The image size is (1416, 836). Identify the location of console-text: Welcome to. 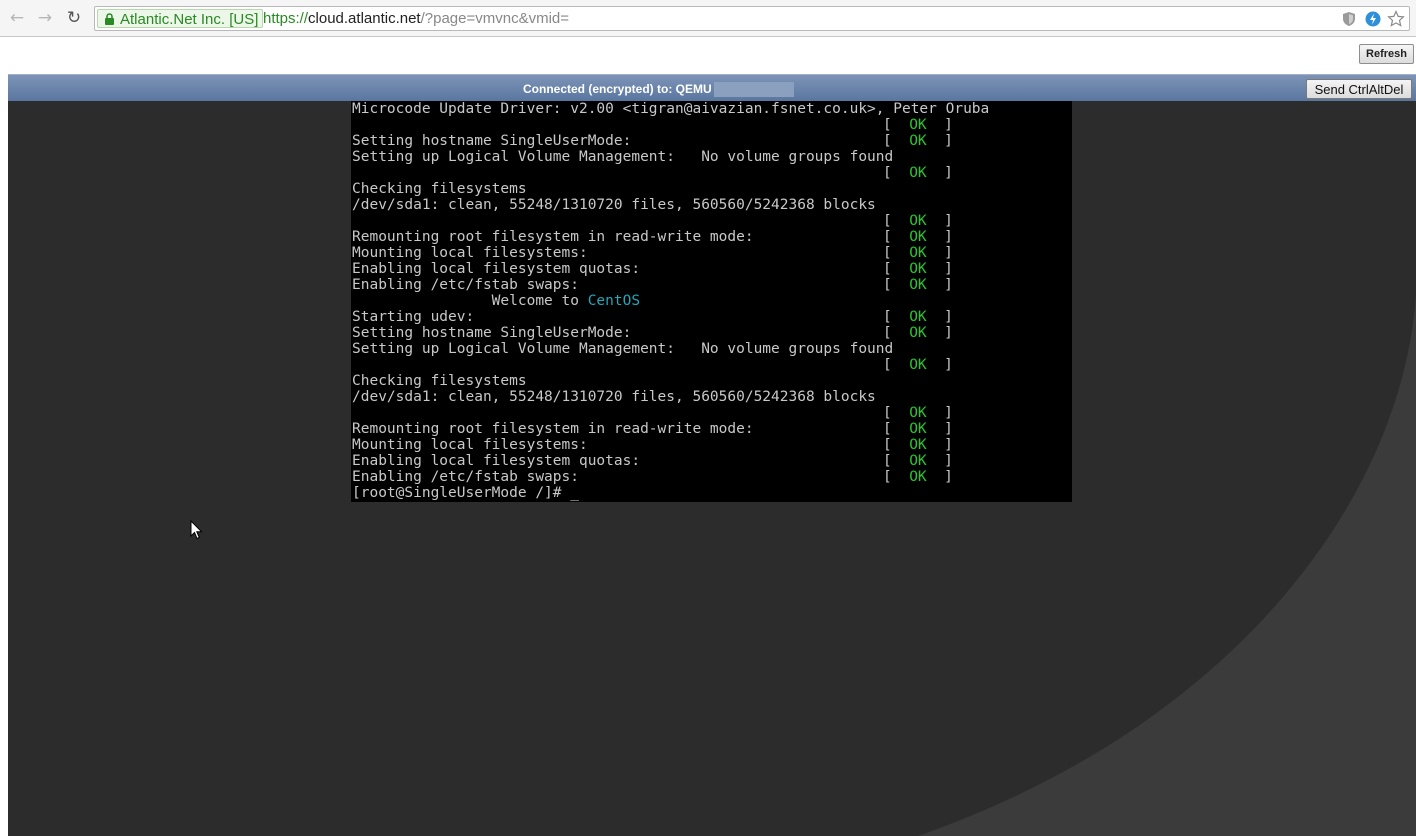
(470, 301).